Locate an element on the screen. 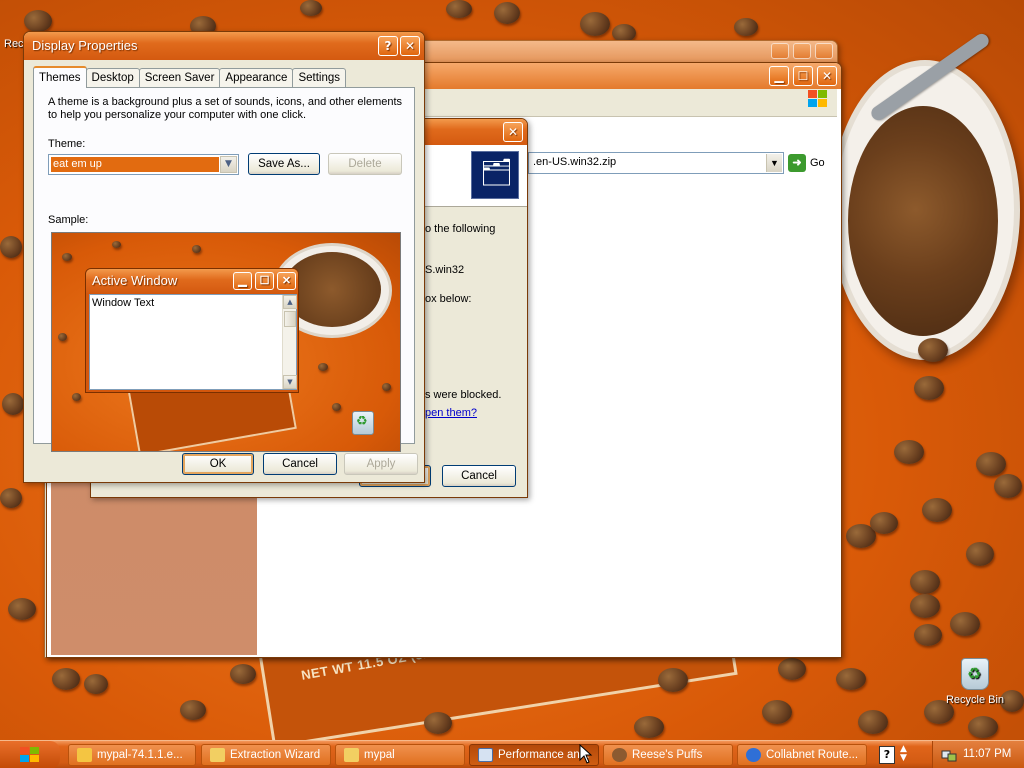 Image resolution: width=1024 pixels, height=768 pixels. network-icon is located at coordinates (949, 755).